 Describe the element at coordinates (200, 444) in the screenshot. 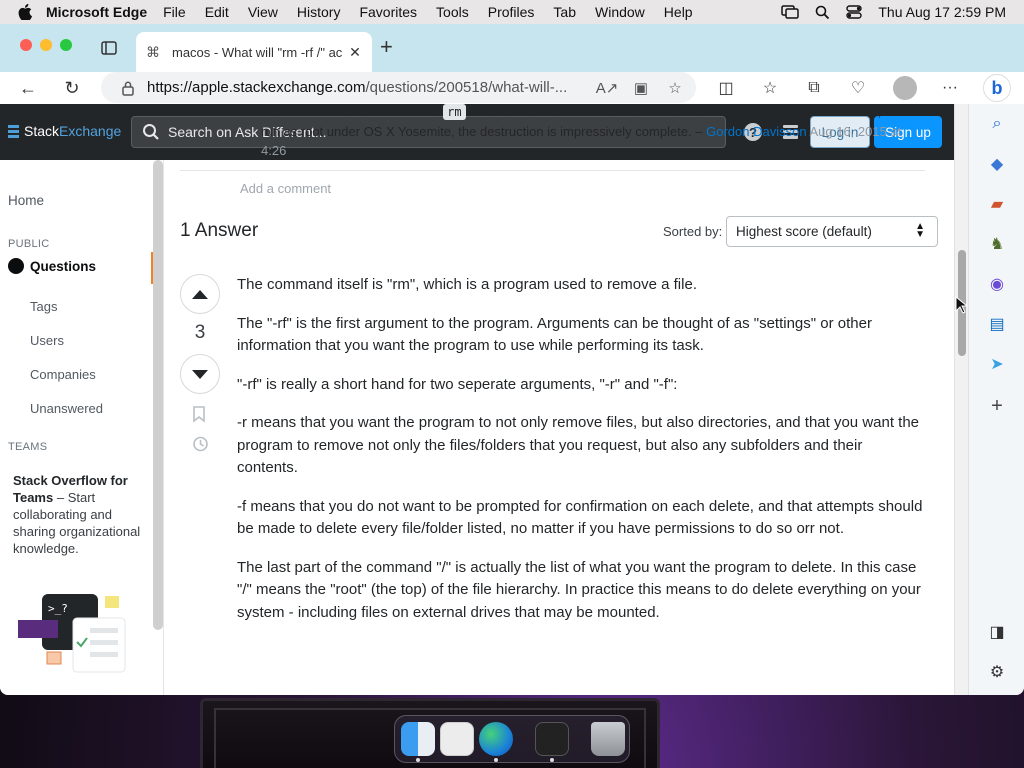

I see `history-icon` at that location.